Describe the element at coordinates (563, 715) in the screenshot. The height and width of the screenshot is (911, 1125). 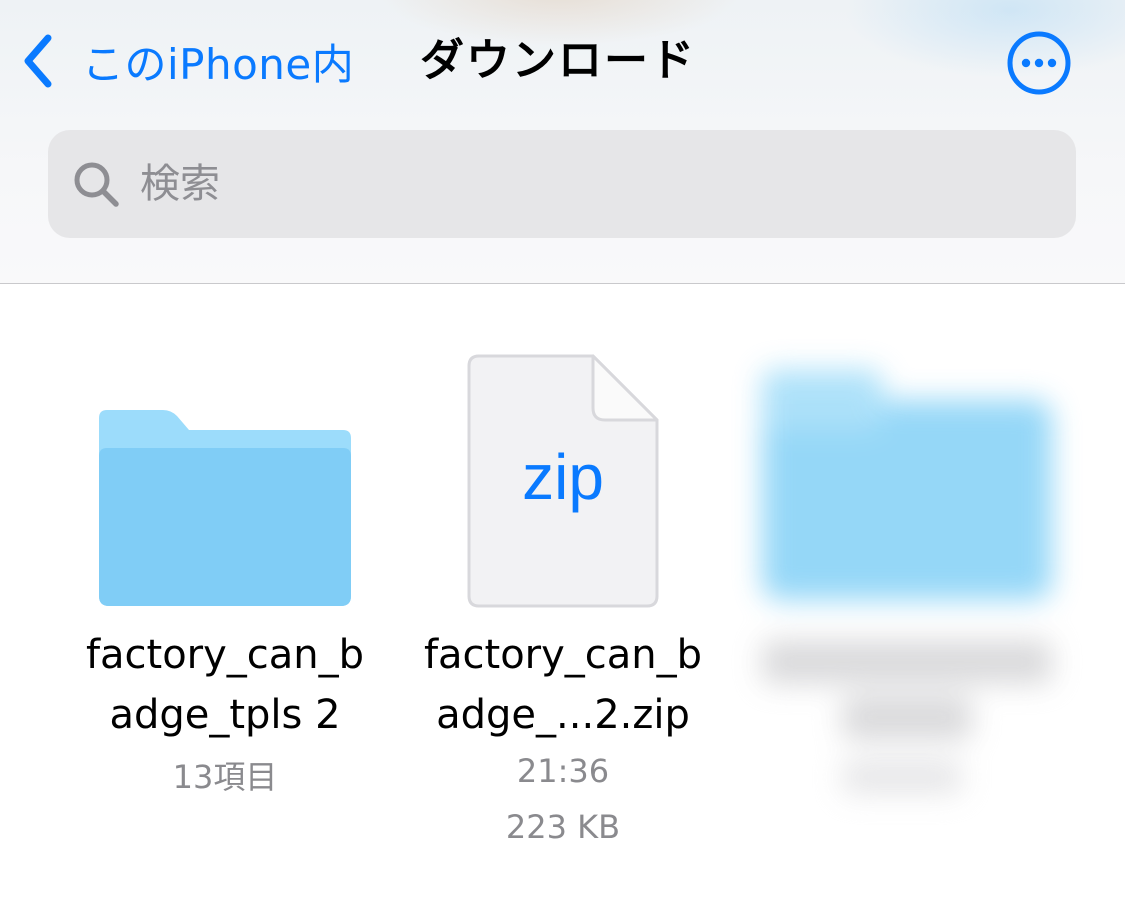
I see `file-name: adge_...2.zip` at that location.